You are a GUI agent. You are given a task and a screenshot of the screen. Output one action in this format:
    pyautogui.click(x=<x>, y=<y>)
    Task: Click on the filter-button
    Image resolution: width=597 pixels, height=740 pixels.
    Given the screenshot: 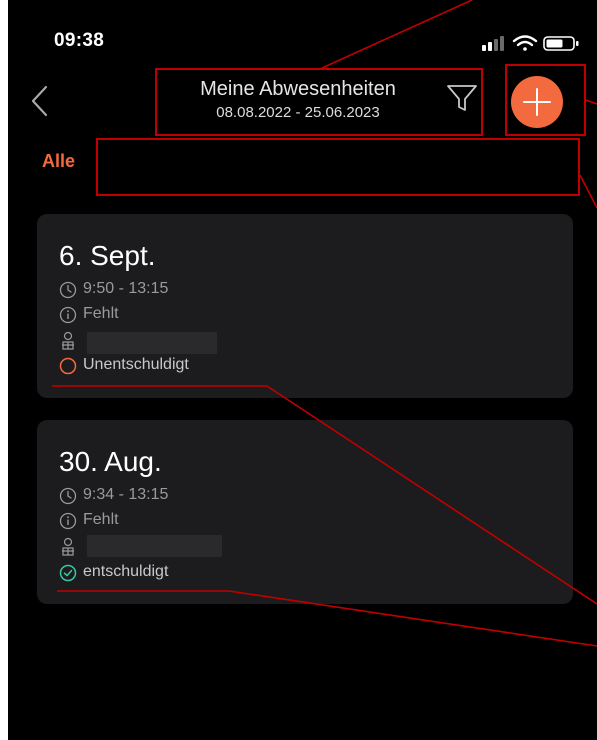 What is the action you would take?
    pyautogui.click(x=462, y=98)
    